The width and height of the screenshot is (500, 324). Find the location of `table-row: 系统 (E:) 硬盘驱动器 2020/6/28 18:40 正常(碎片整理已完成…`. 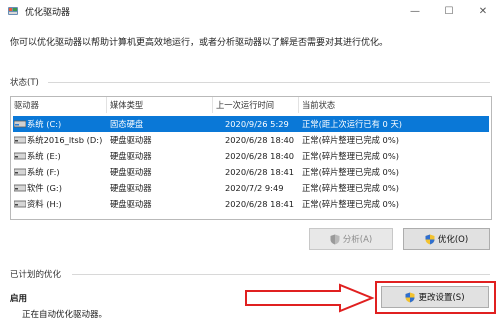

table-row: 系统 (E:) 硬盘驱动器 2020/6/28 18:40 正常(碎片整理已完成… is located at coordinates (251, 156).